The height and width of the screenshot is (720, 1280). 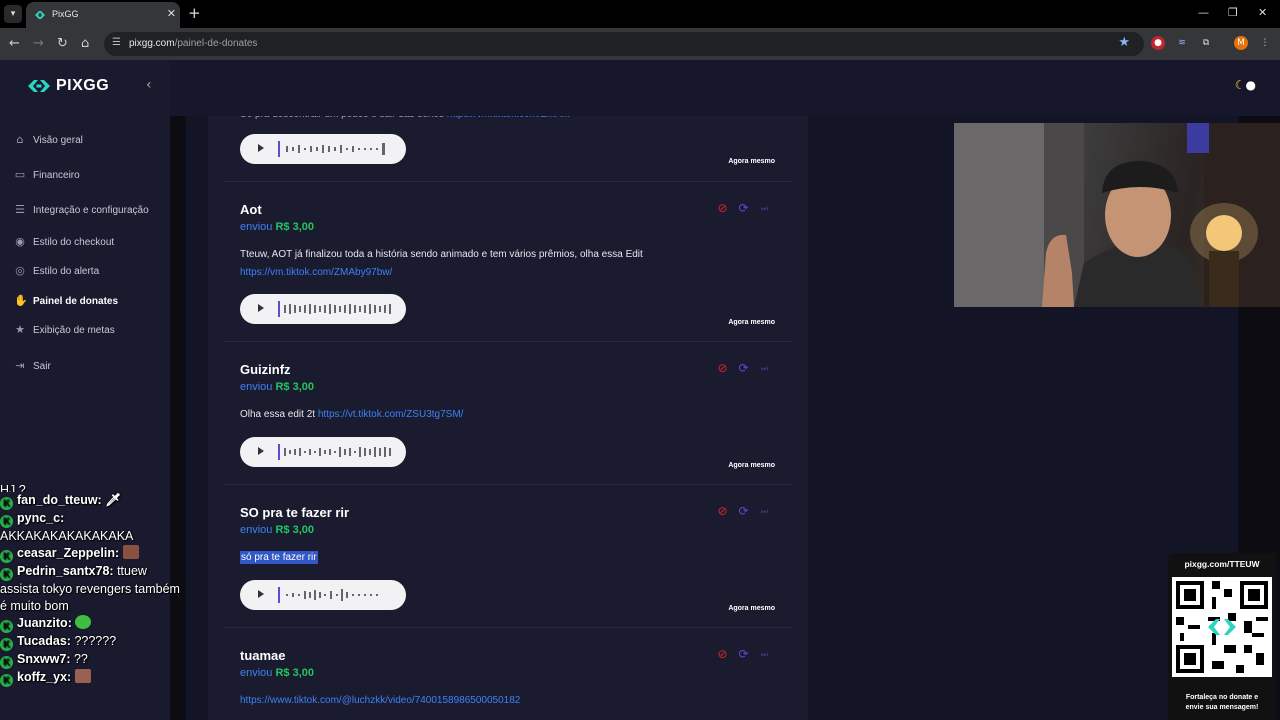 I want to click on url-text: pixgg.com/painel-de-donates, so click(x=193, y=43).